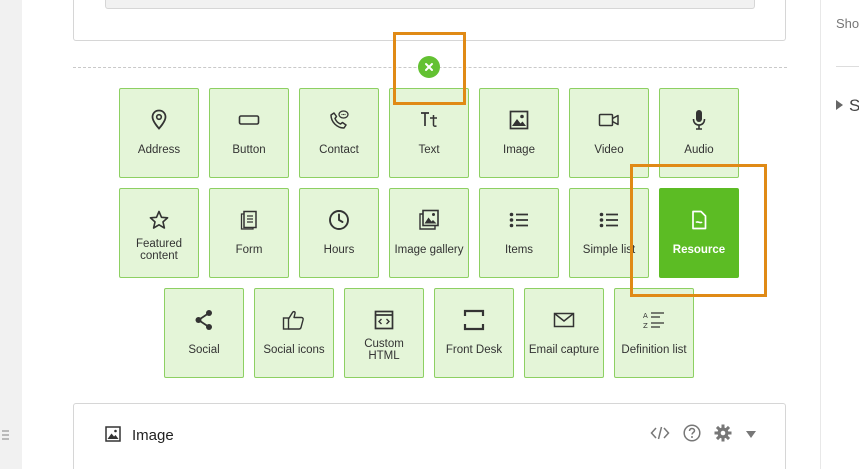 The image size is (859, 469). What do you see at coordinates (564, 333) in the screenshot?
I see `block-tile-email-capture: Email capture` at bounding box center [564, 333].